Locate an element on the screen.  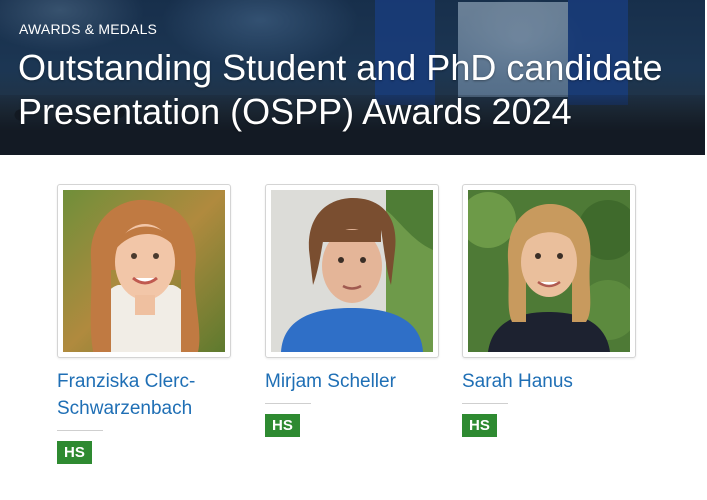
section-kicker: AWARDS & MEDALS is located at coordinates (88, 29).